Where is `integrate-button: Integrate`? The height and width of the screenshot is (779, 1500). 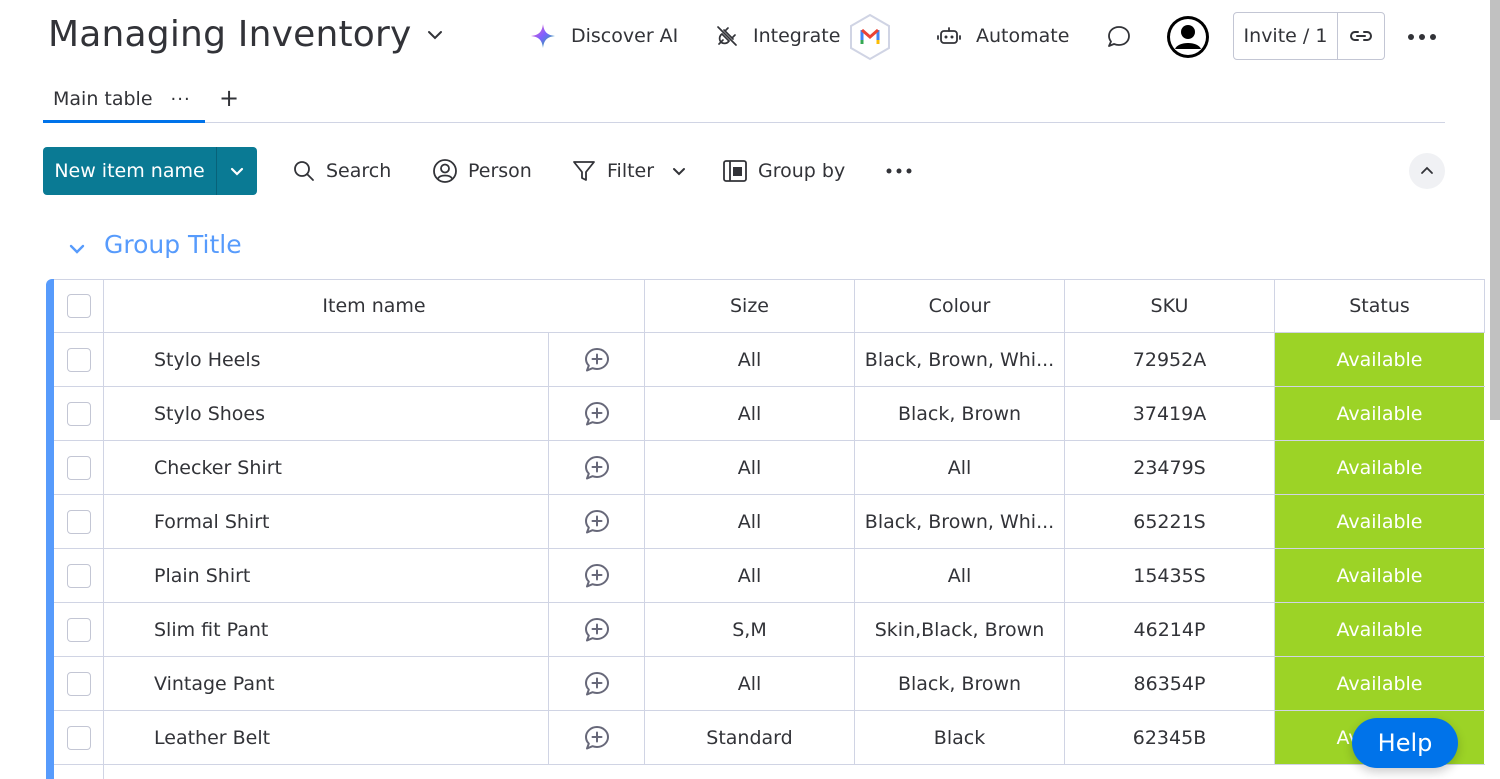
integrate-button: Integrate is located at coordinates (777, 36).